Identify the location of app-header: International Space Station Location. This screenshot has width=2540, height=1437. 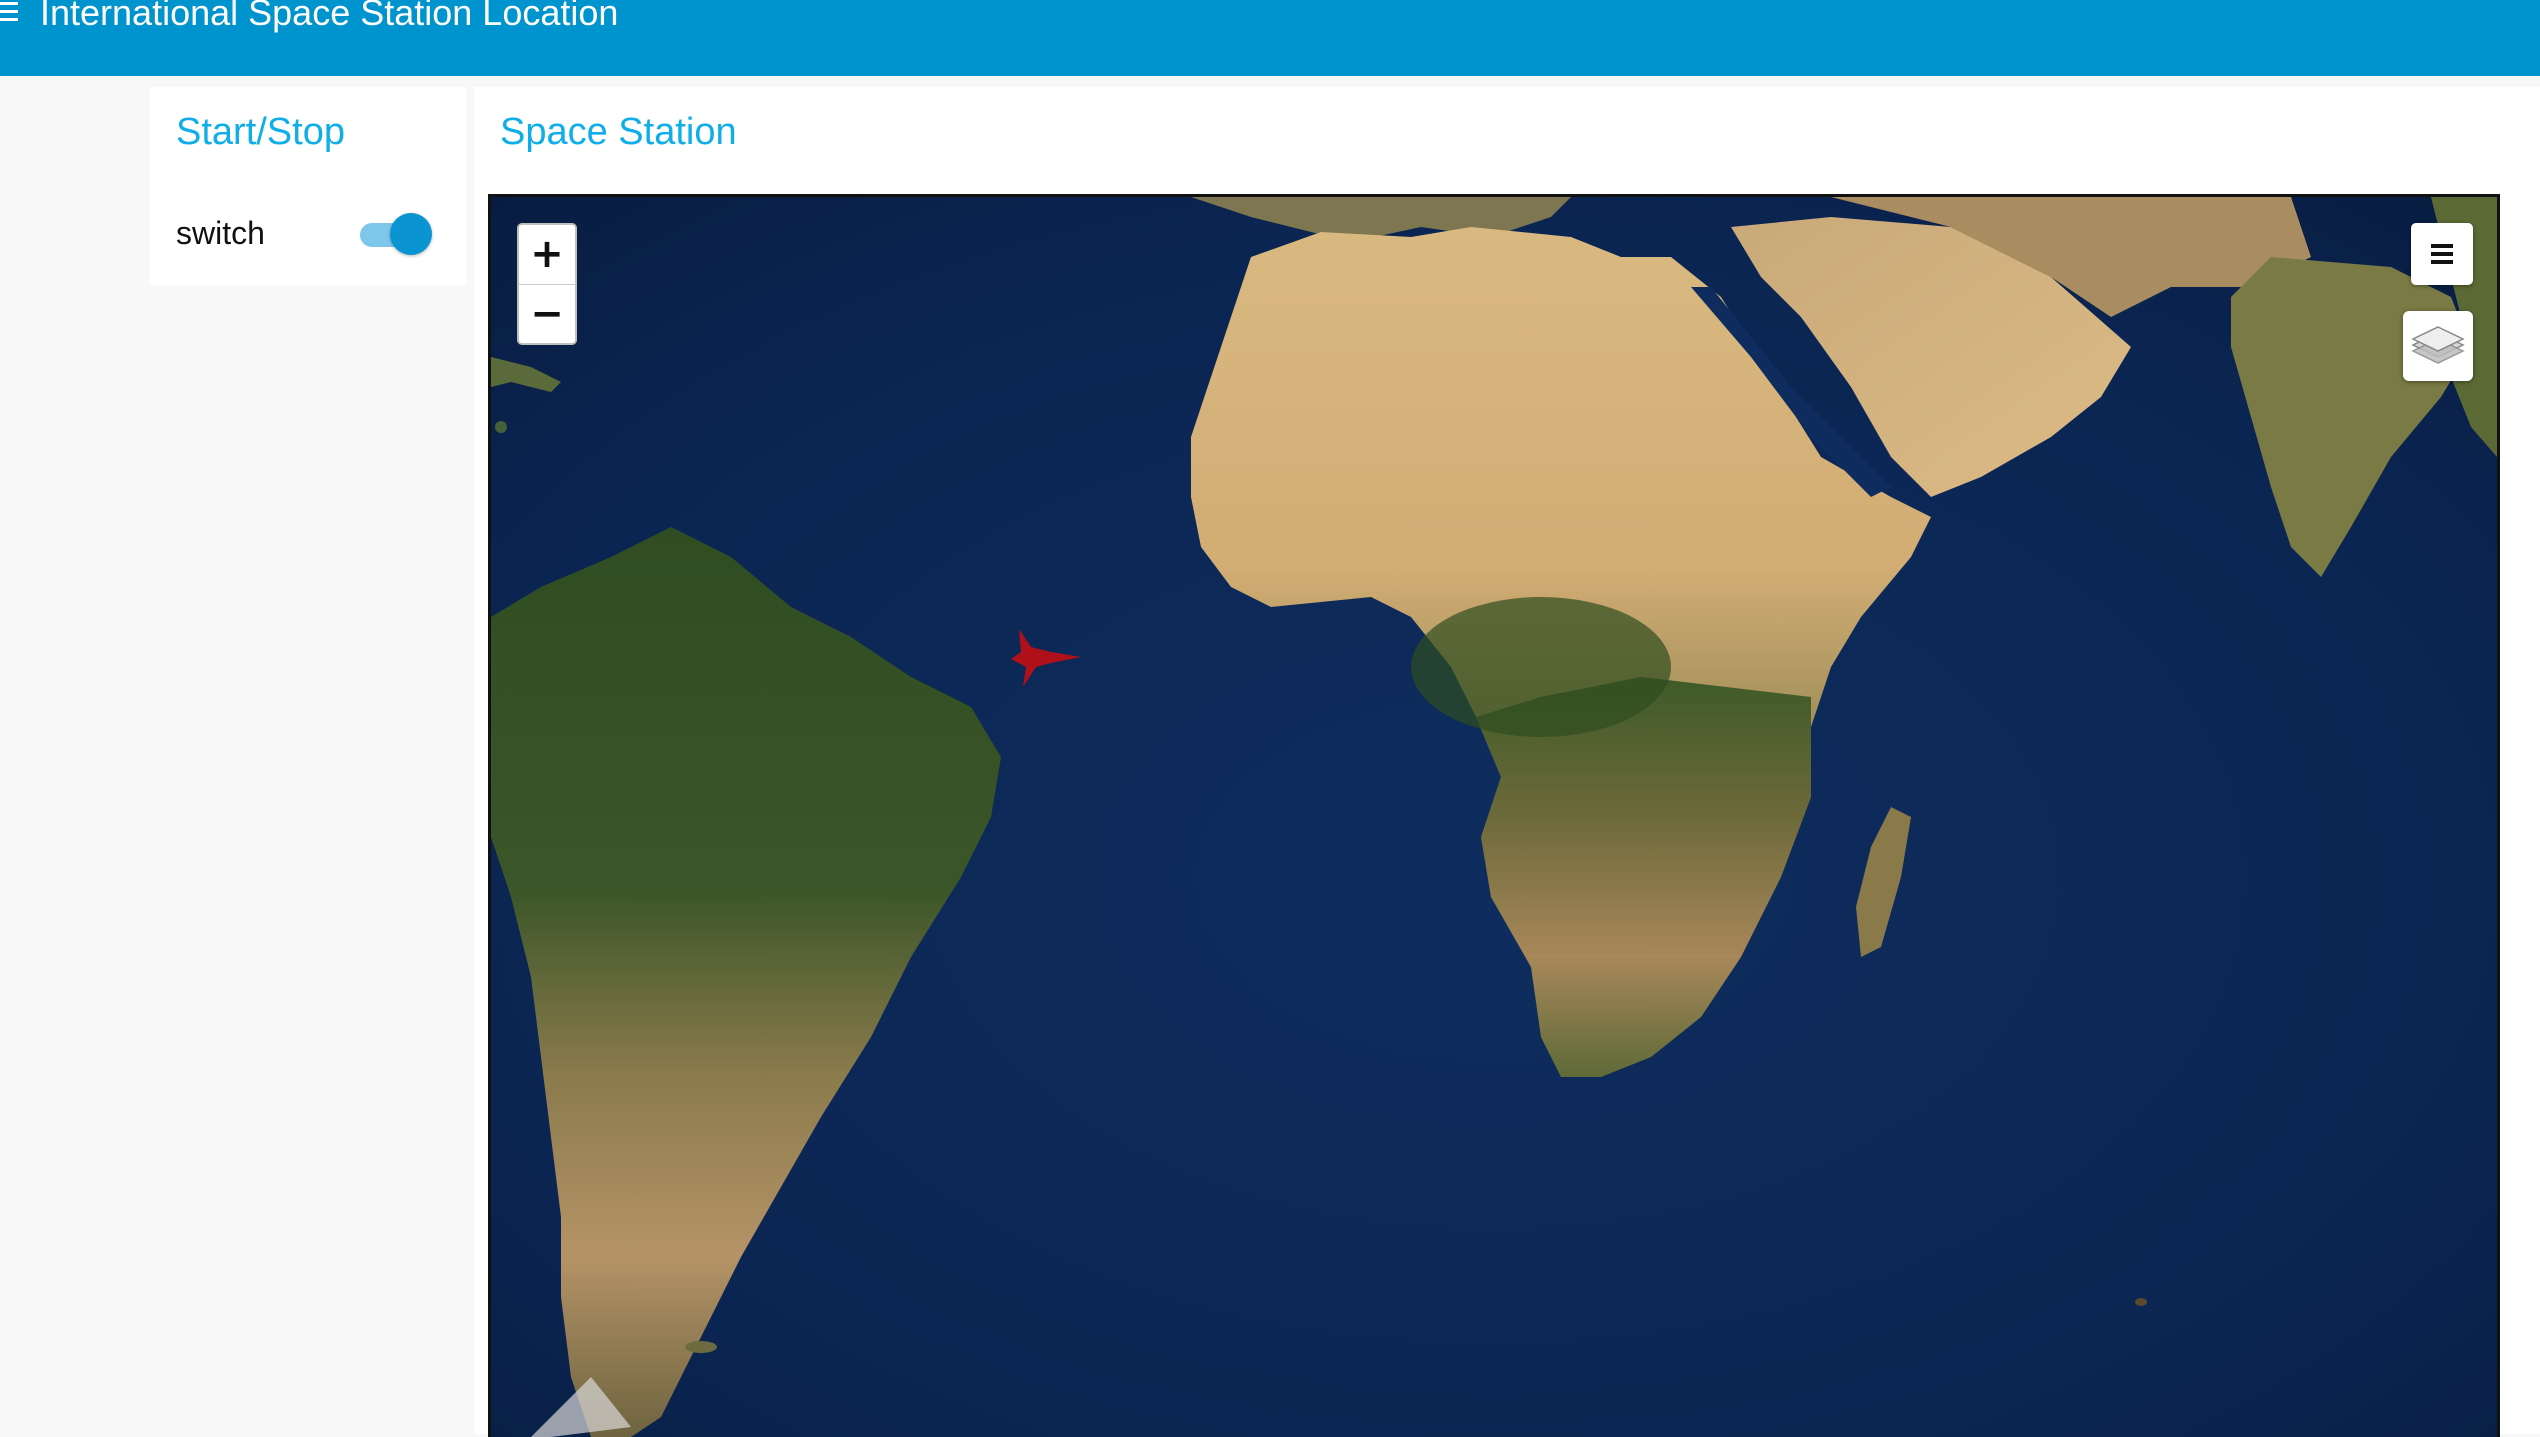
(1270, 38).